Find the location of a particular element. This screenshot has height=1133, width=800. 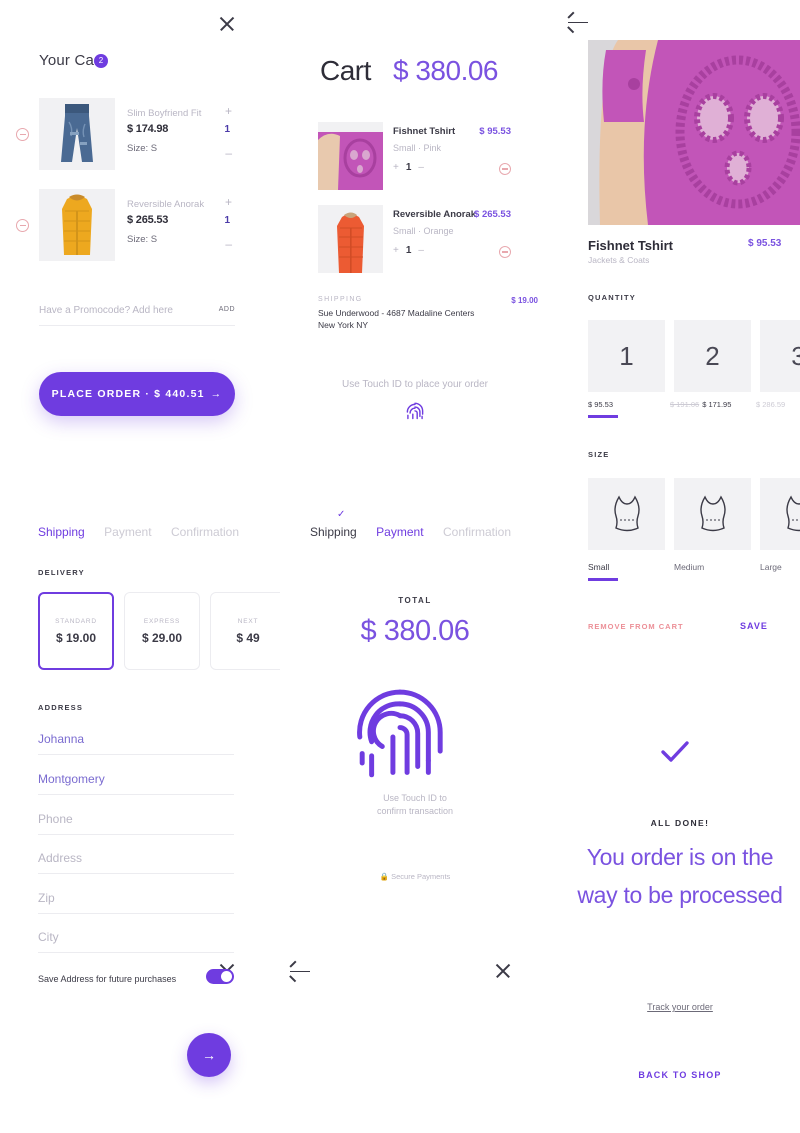

place-order-button: PLACE ORDER · $ 440.51 → is located at coordinates (137, 394).